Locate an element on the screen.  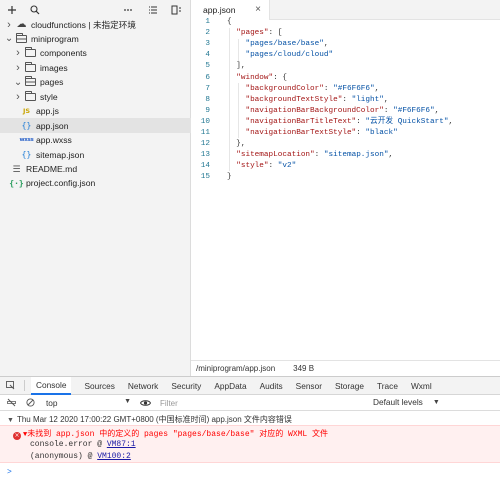
tab-trace: Trace is located at coordinates (387, 386).